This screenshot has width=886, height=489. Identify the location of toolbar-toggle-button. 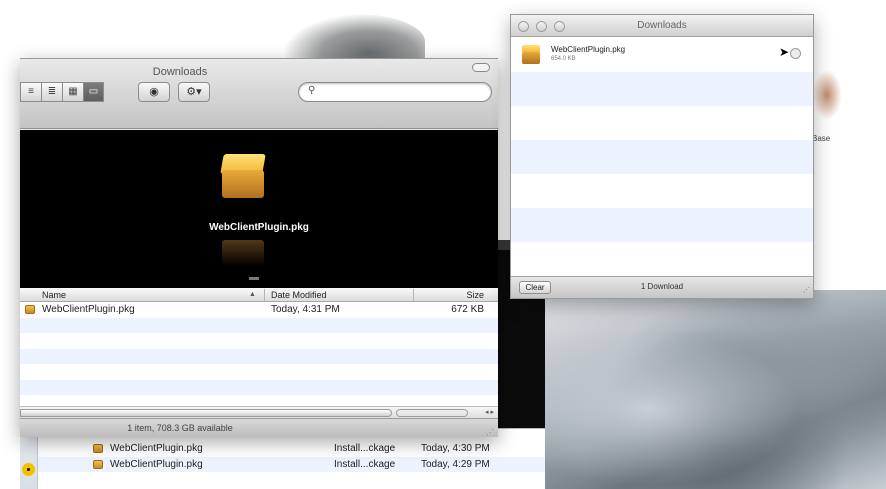
(481, 67).